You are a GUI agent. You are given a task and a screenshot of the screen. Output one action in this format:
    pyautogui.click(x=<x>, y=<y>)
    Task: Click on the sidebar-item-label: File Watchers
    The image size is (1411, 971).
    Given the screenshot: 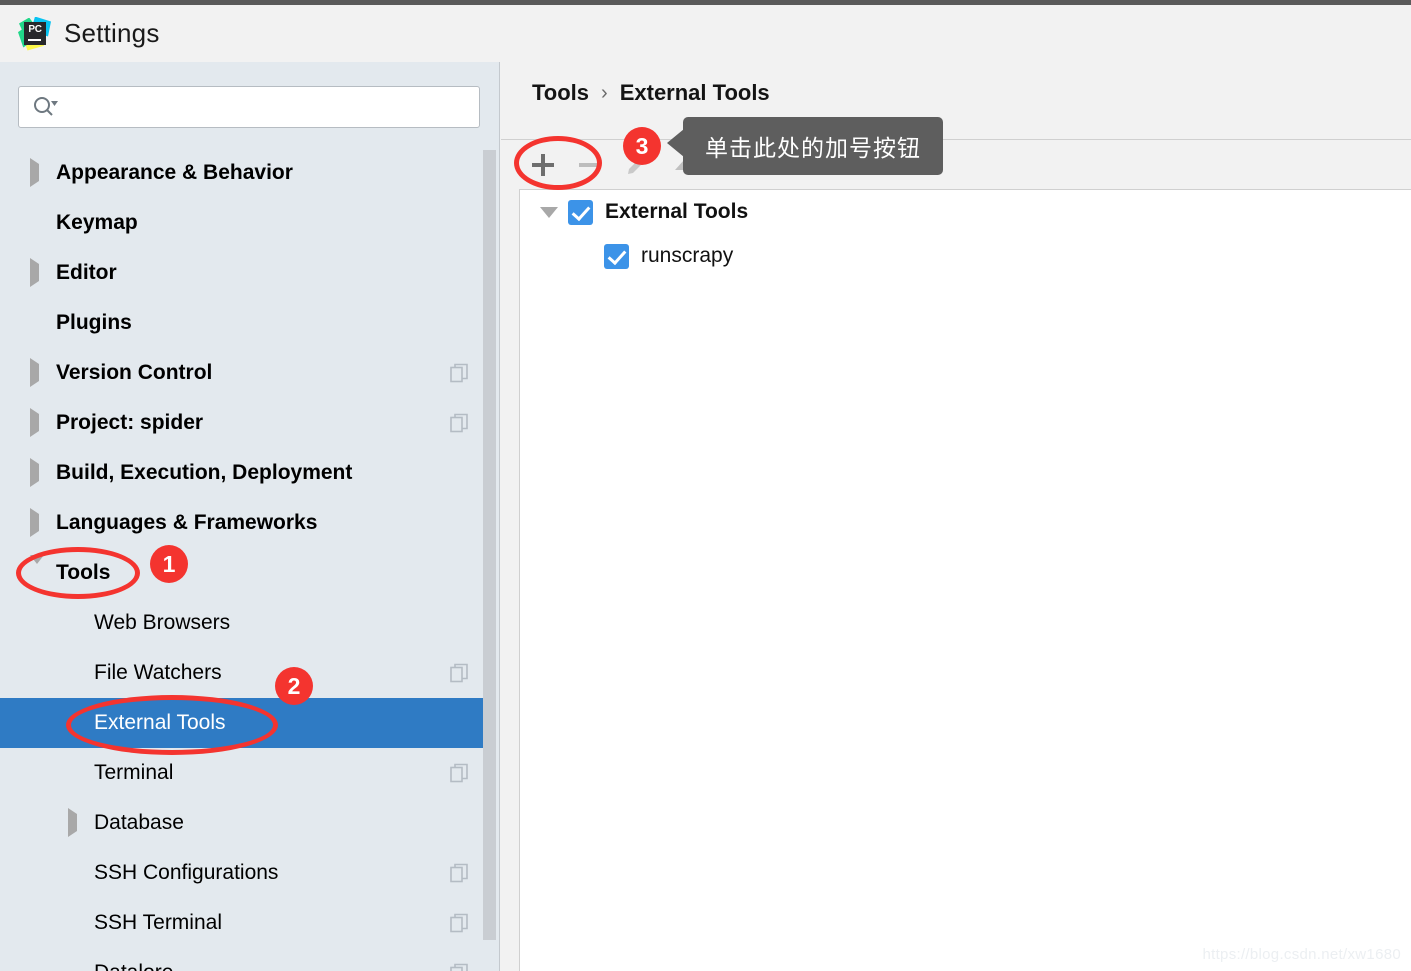 What is the action you would take?
    pyautogui.click(x=158, y=672)
    